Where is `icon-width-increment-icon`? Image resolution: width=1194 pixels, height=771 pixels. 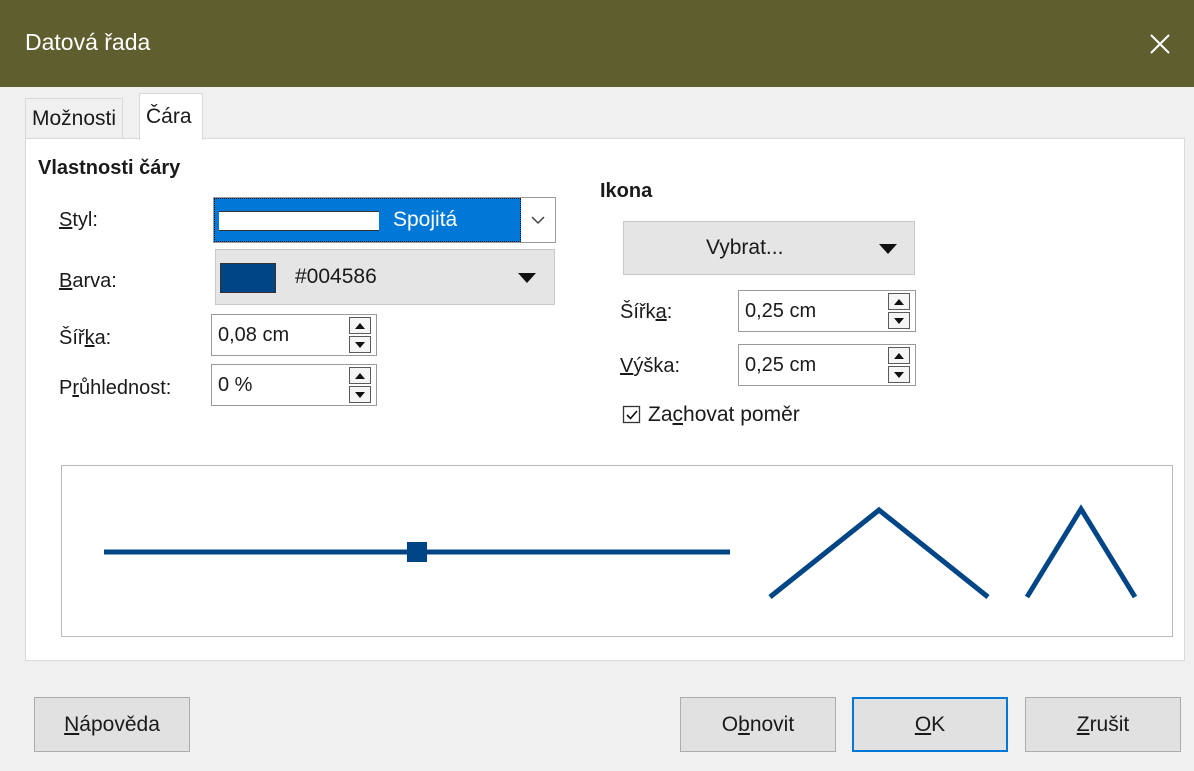 icon-width-increment-icon is located at coordinates (899, 301).